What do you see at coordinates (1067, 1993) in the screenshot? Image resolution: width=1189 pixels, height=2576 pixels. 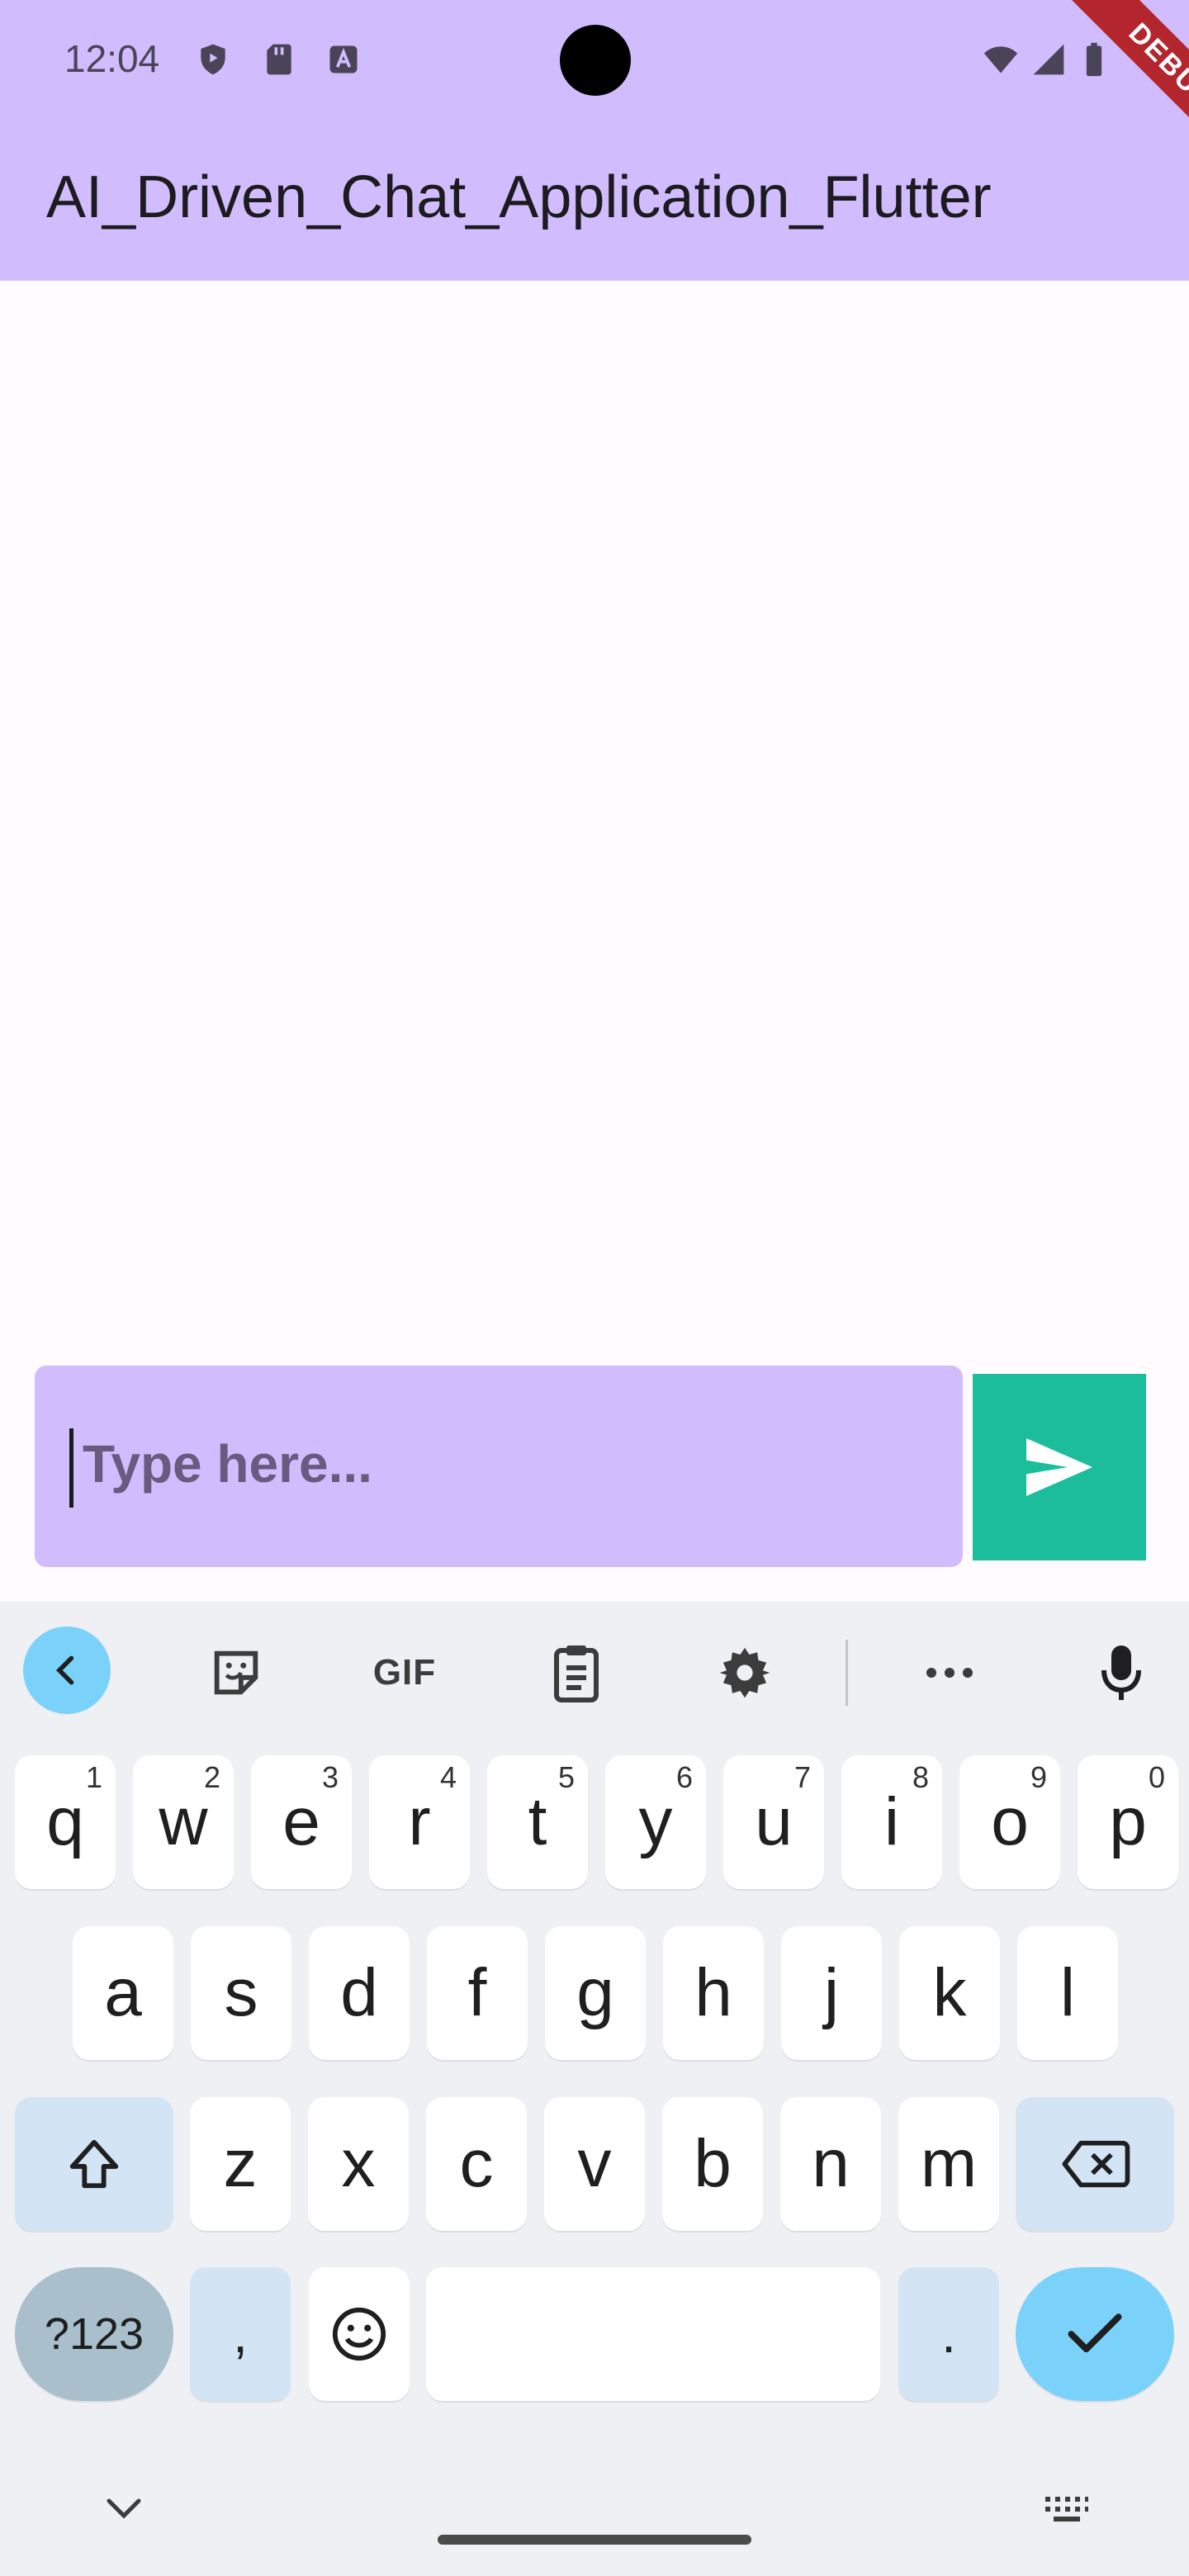 I see `key-l: l` at bounding box center [1067, 1993].